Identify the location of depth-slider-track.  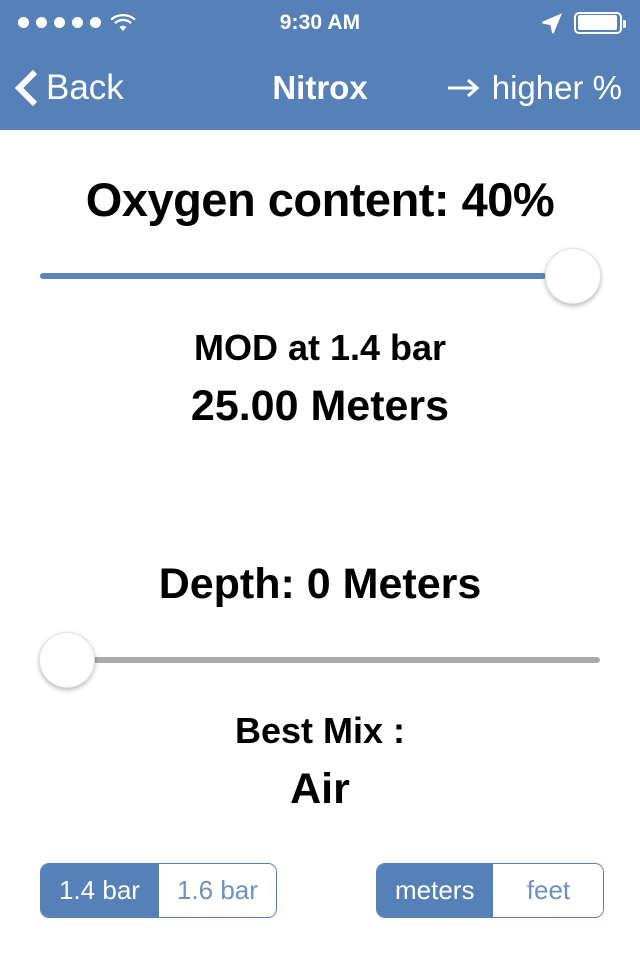
(320, 660).